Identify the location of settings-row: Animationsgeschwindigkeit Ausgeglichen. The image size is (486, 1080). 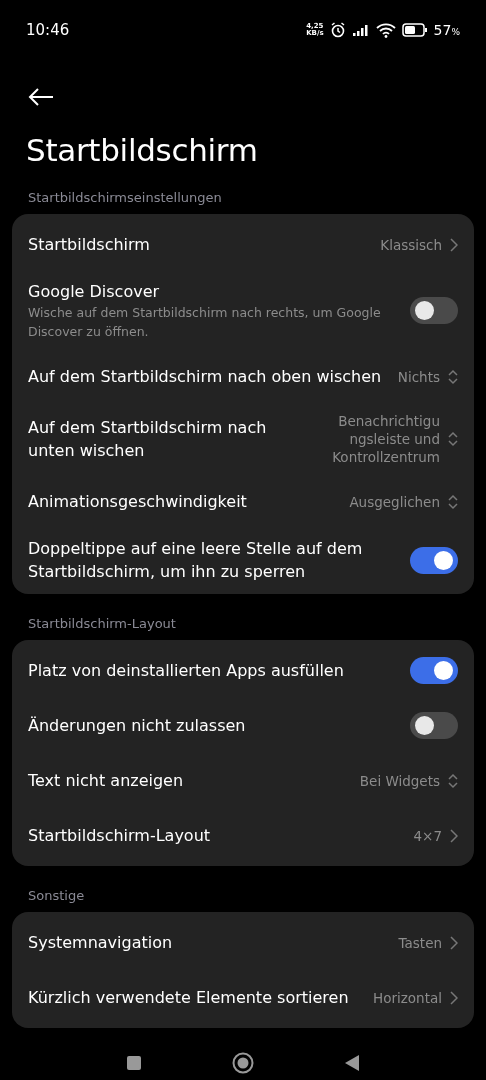
(243, 501).